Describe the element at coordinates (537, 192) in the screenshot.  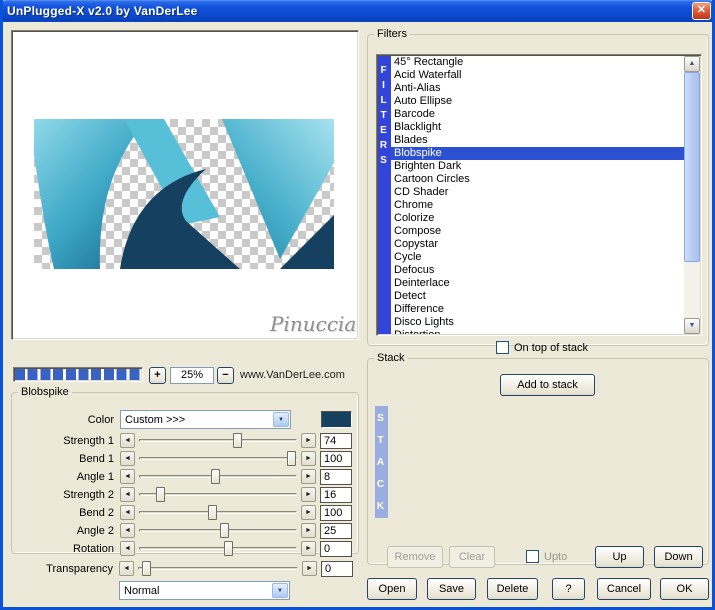
I see `filter-item: CD Shader` at that location.